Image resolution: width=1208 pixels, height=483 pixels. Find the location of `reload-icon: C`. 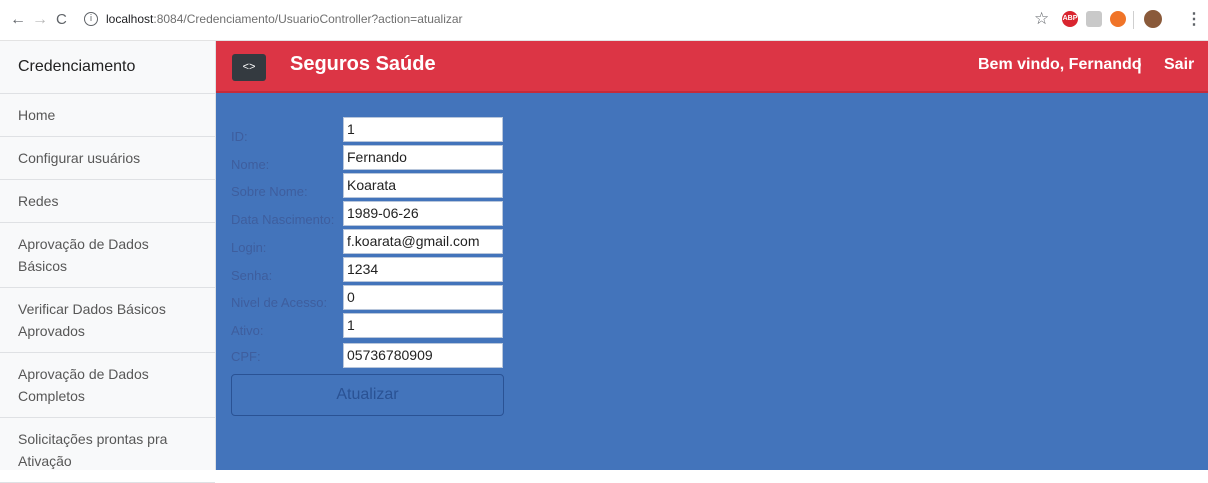

reload-icon: C is located at coordinates (61, 20).